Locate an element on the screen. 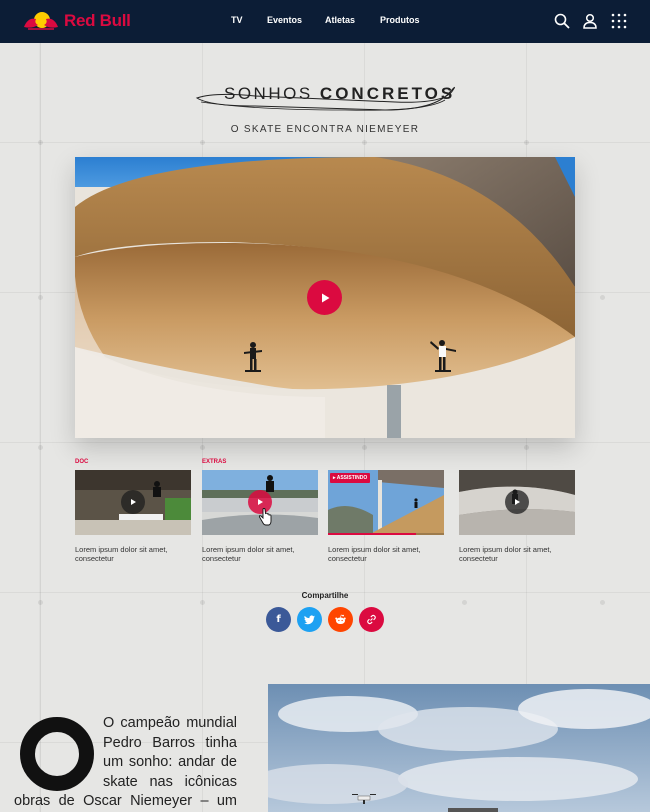 Image resolution: width=650 pixels, height=812 pixels. article-line: skate nas icônicas is located at coordinates (170, 781).